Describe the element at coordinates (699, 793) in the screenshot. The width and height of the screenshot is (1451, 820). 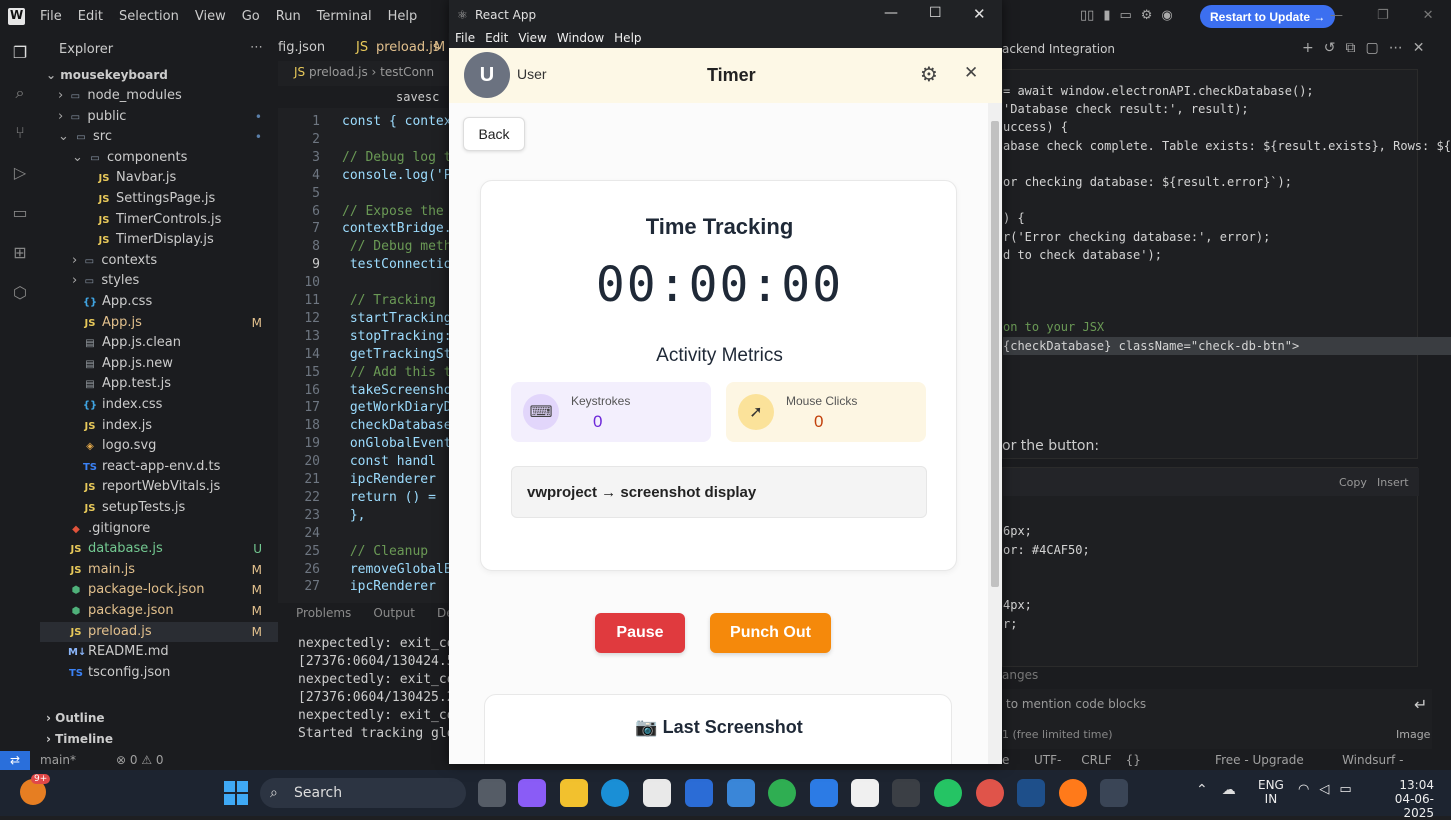
I see `learning-app-icon` at that location.